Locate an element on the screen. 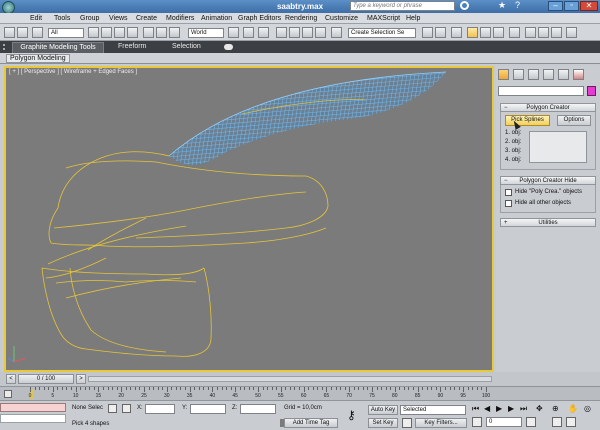 The width and height of the screenshot is (600, 430). pan-icon: ✋ is located at coordinates (573, 408).